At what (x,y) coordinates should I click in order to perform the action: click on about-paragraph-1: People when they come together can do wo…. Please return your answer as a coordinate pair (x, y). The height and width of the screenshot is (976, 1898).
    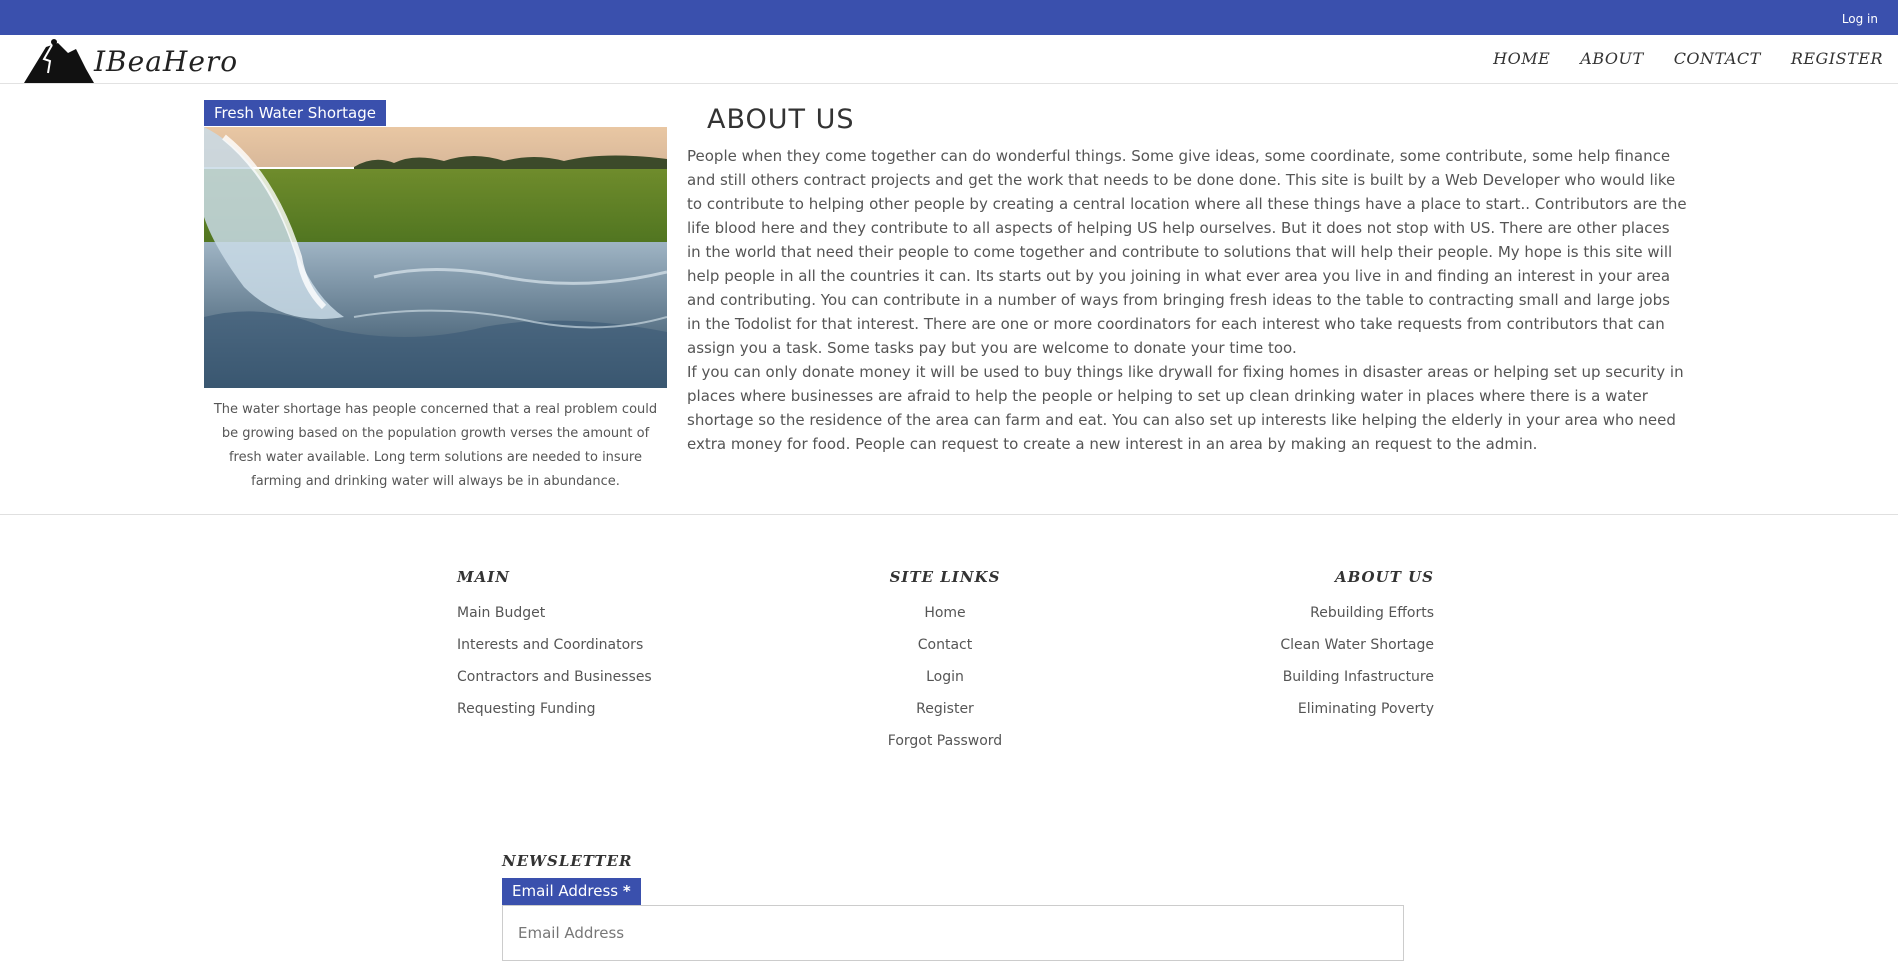
    Looking at the image, I should click on (1187, 252).